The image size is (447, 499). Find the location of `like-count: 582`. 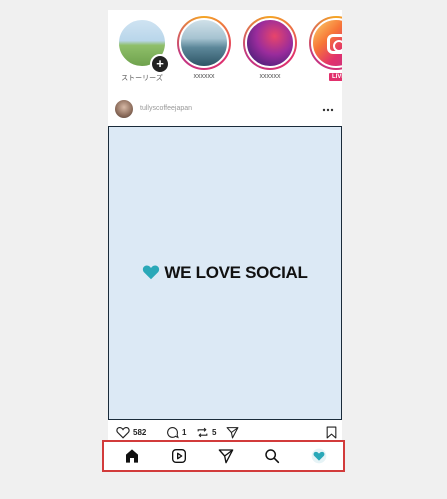

like-count: 582 is located at coordinates (140, 432).